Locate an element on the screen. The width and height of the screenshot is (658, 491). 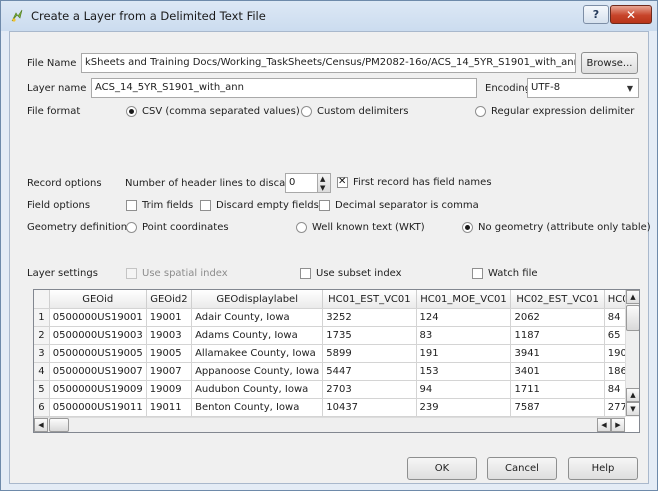
table-cell: 19001 is located at coordinates (169, 317).